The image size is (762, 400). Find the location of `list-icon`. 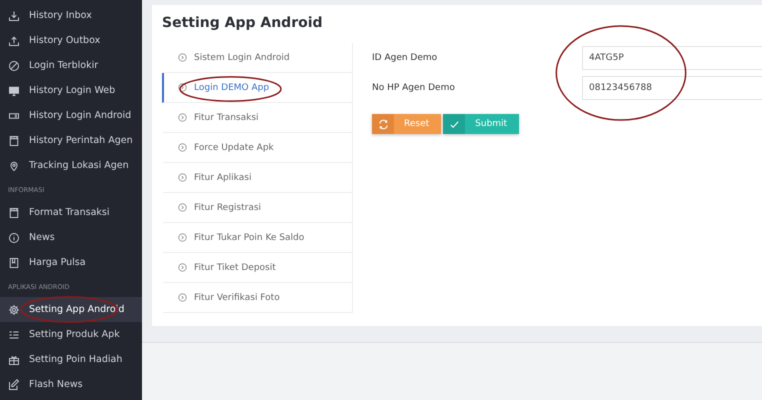

list-icon is located at coordinates (14, 334).